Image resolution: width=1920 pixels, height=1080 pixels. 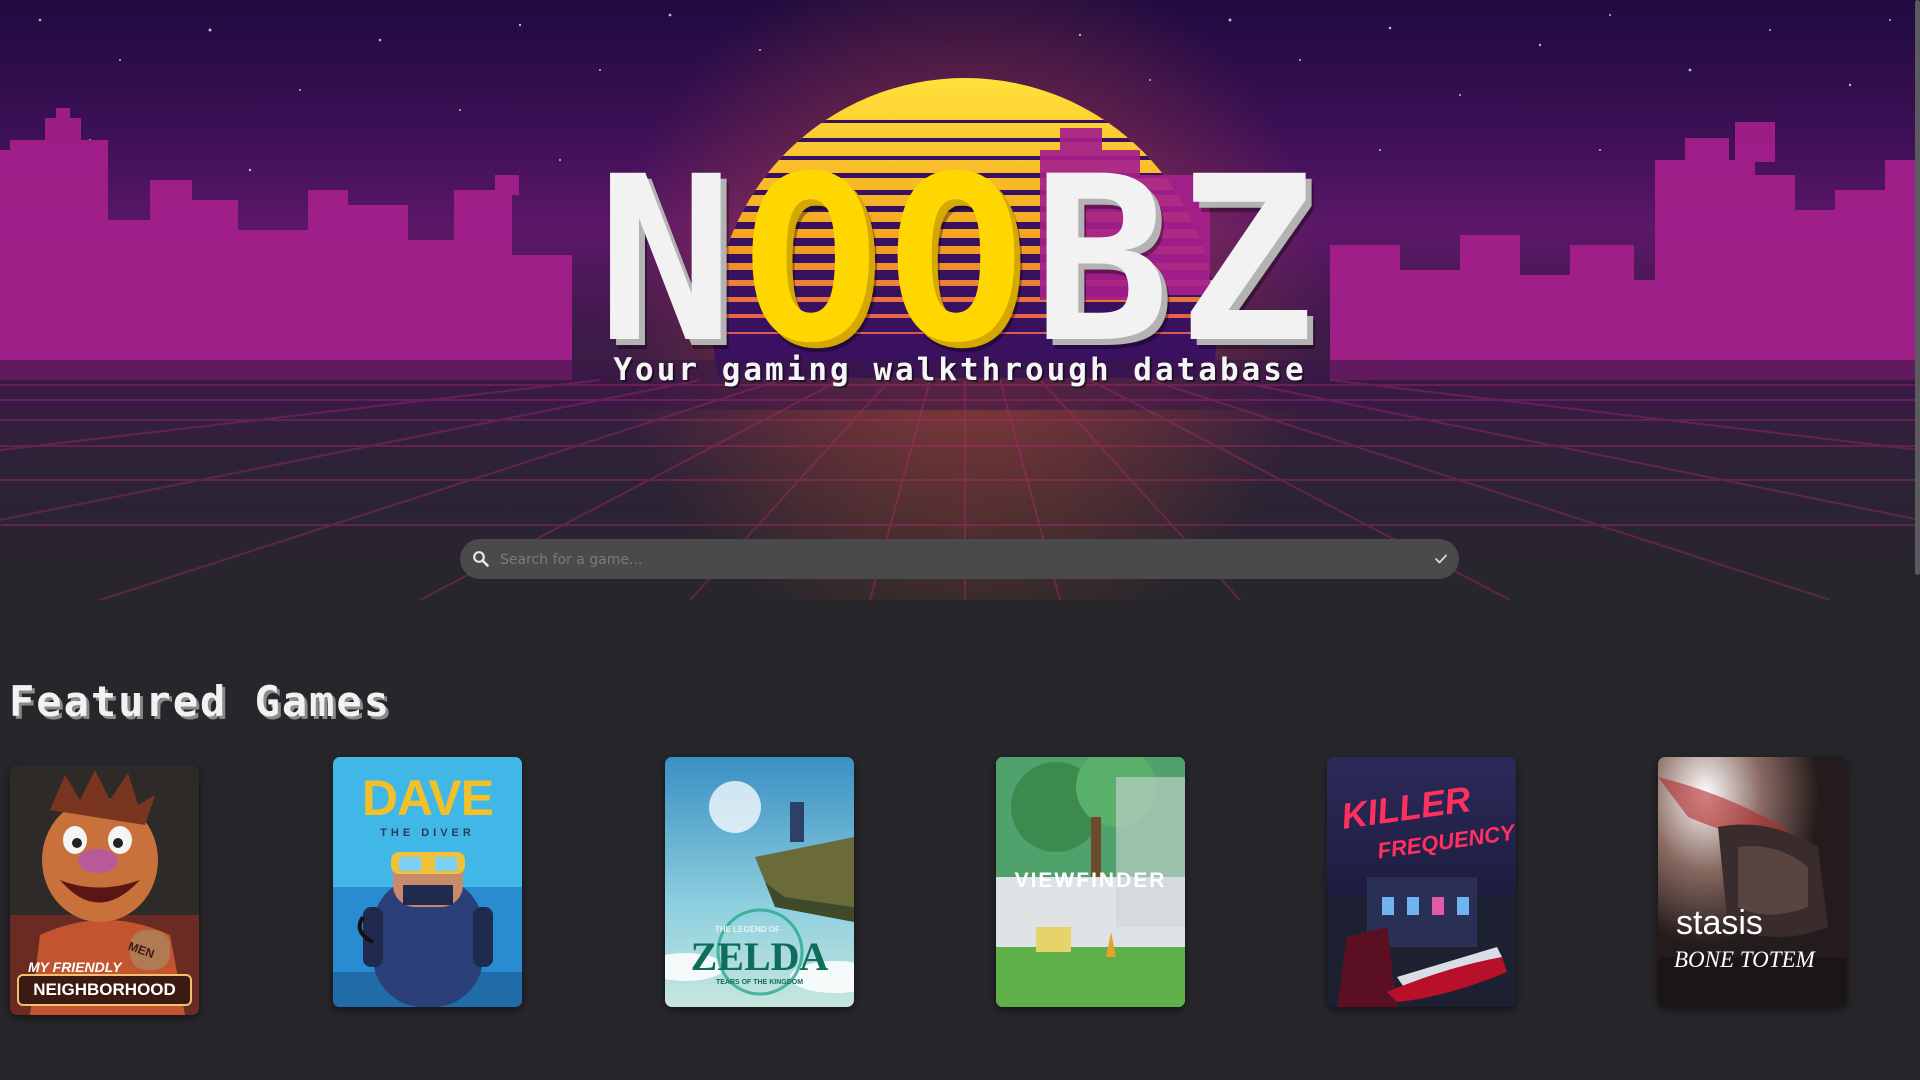 I want to click on game-search-bar, so click(x=959, y=560).